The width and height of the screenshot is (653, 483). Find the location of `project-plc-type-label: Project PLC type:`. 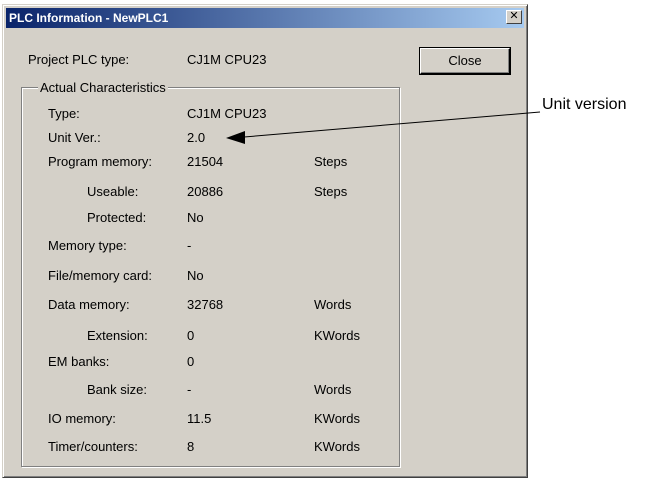

project-plc-type-label: Project PLC type: is located at coordinates (79, 59).